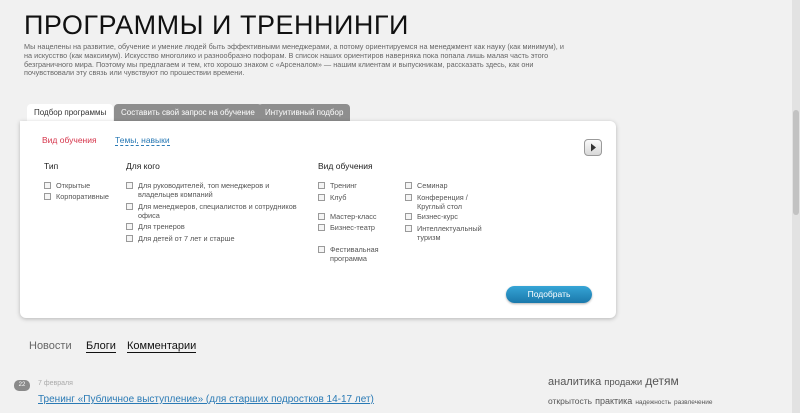  What do you see at coordinates (353, 216) in the screenshot?
I see `option-label: Мастер-класс` at bounding box center [353, 216].